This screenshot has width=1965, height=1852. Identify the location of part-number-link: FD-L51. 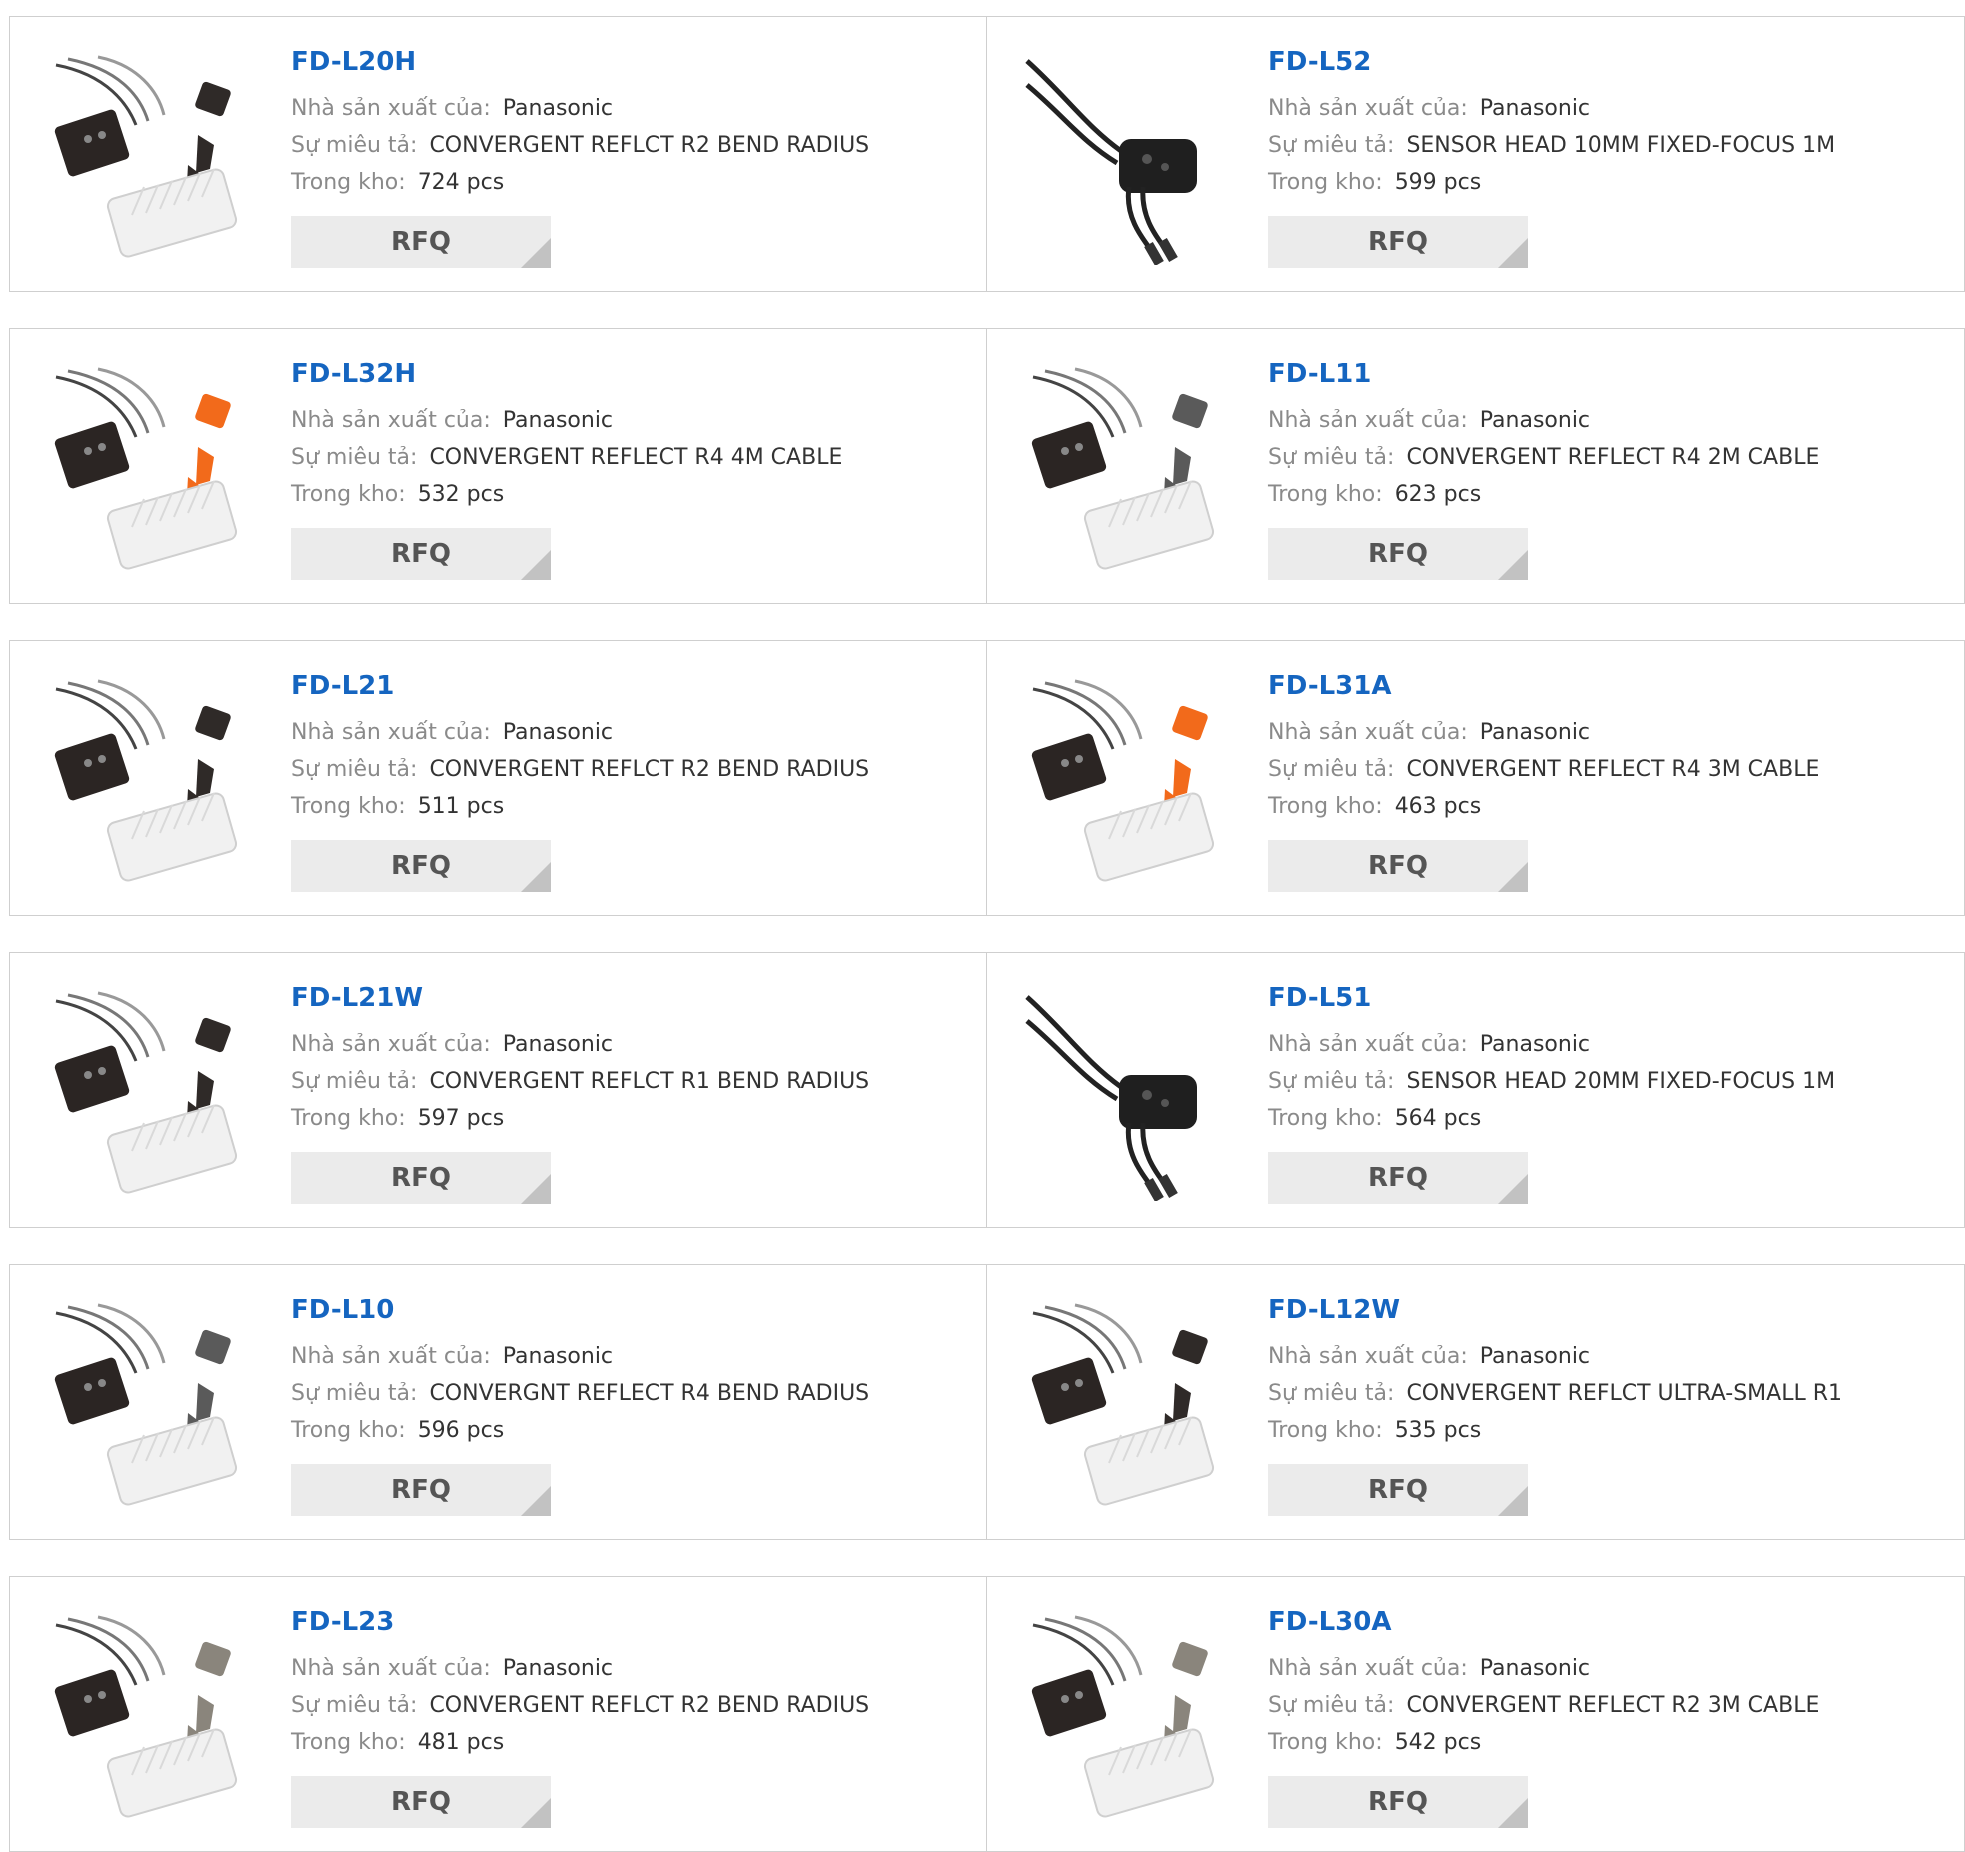
(1611, 998).